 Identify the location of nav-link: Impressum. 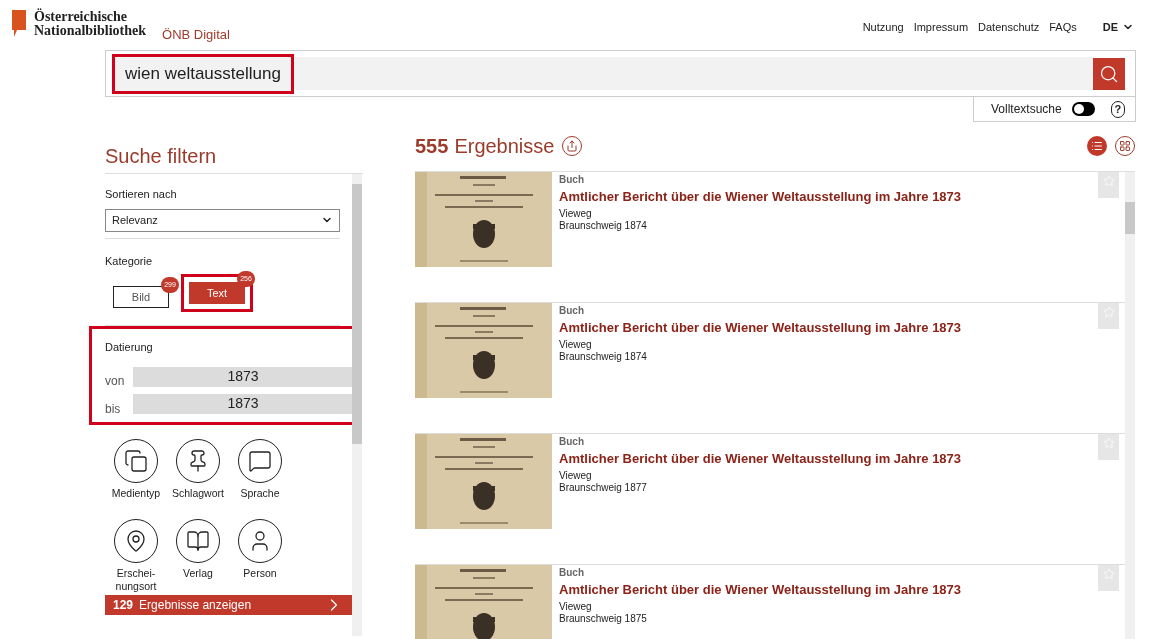
(941, 27).